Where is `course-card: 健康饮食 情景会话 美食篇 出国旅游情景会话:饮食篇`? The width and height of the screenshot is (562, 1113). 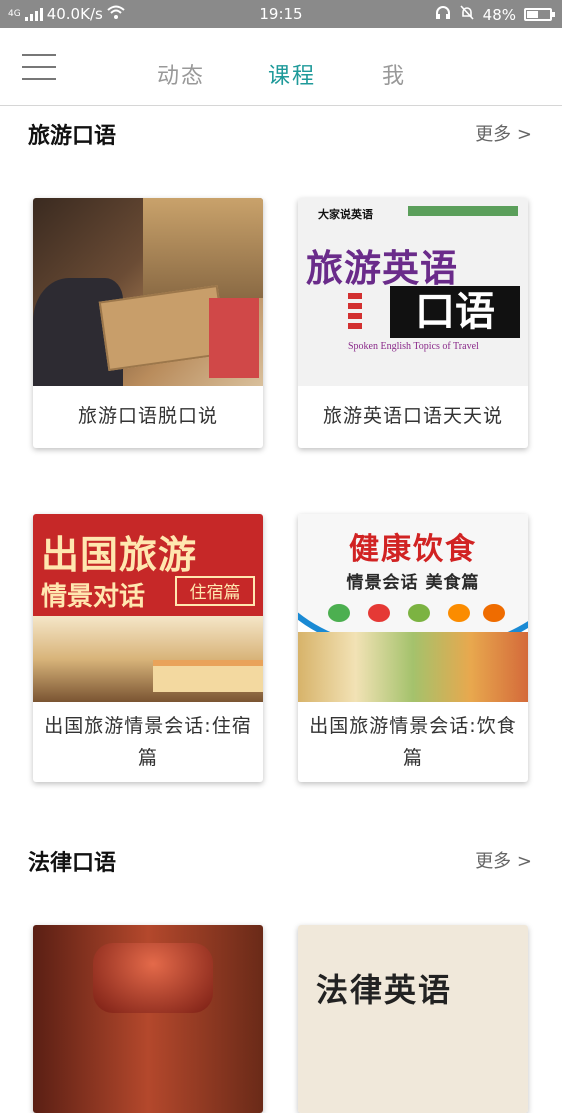 course-card: 健康饮食 情景会话 美食篇 出国旅游情景会话:饮食篇 is located at coordinates (413, 648).